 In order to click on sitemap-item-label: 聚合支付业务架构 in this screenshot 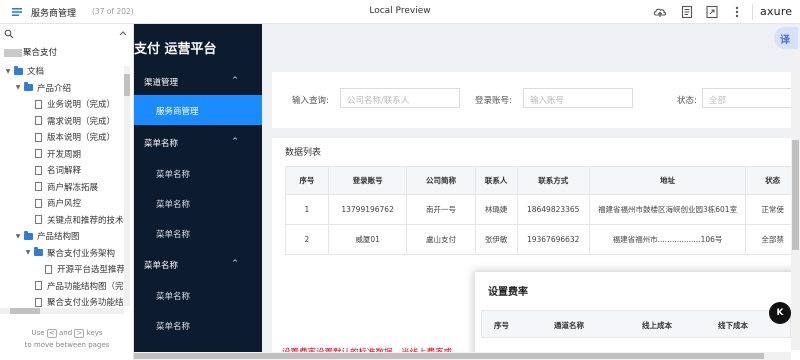, I will do `click(81, 253)`.